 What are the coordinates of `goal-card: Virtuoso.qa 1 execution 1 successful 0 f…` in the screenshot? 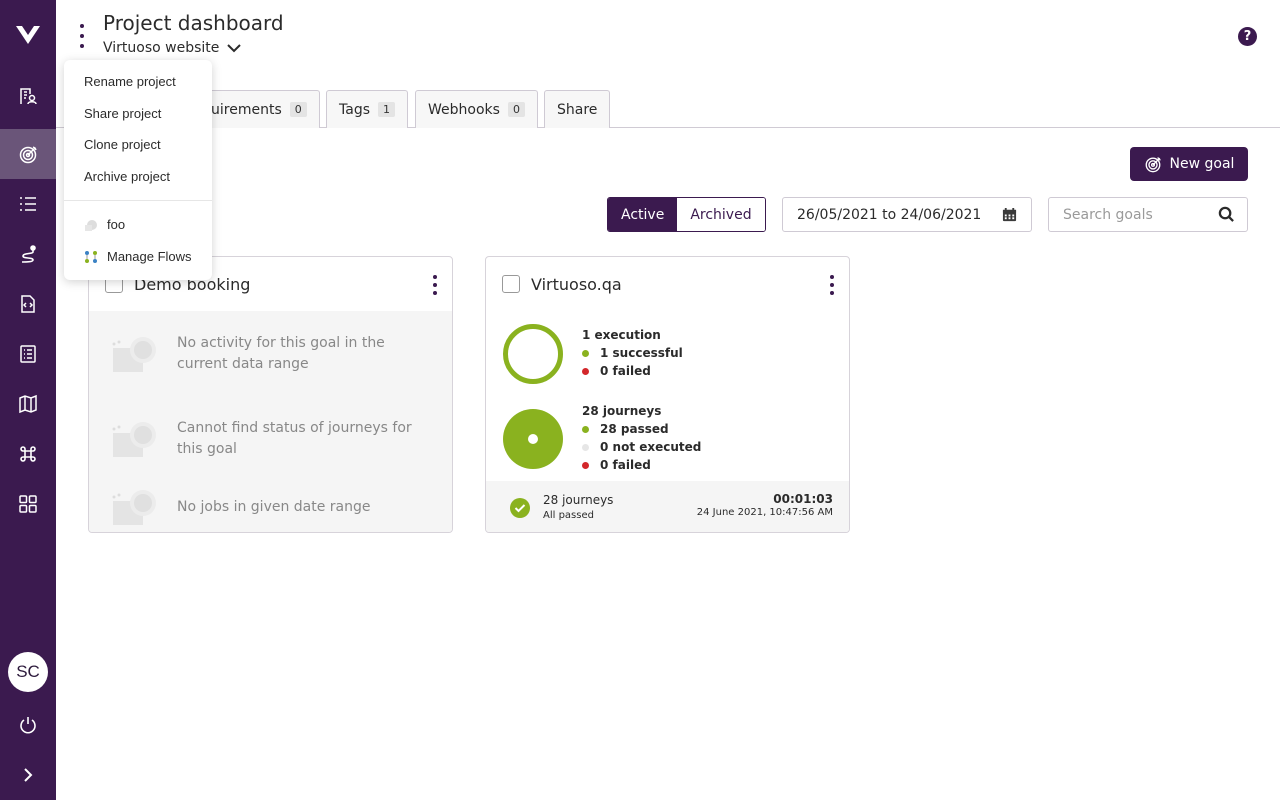 It's located at (667, 394).